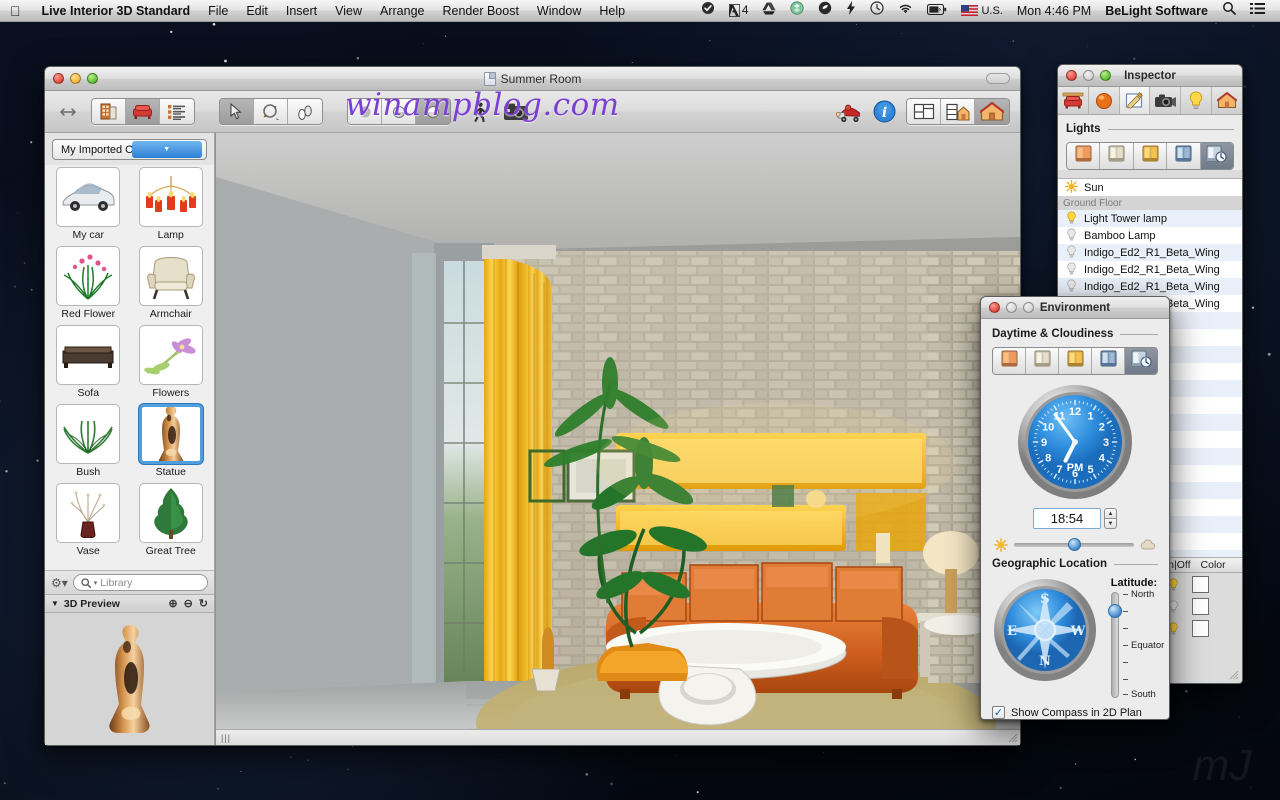  I want to click on info-circle-icon: i, so click(884, 112).